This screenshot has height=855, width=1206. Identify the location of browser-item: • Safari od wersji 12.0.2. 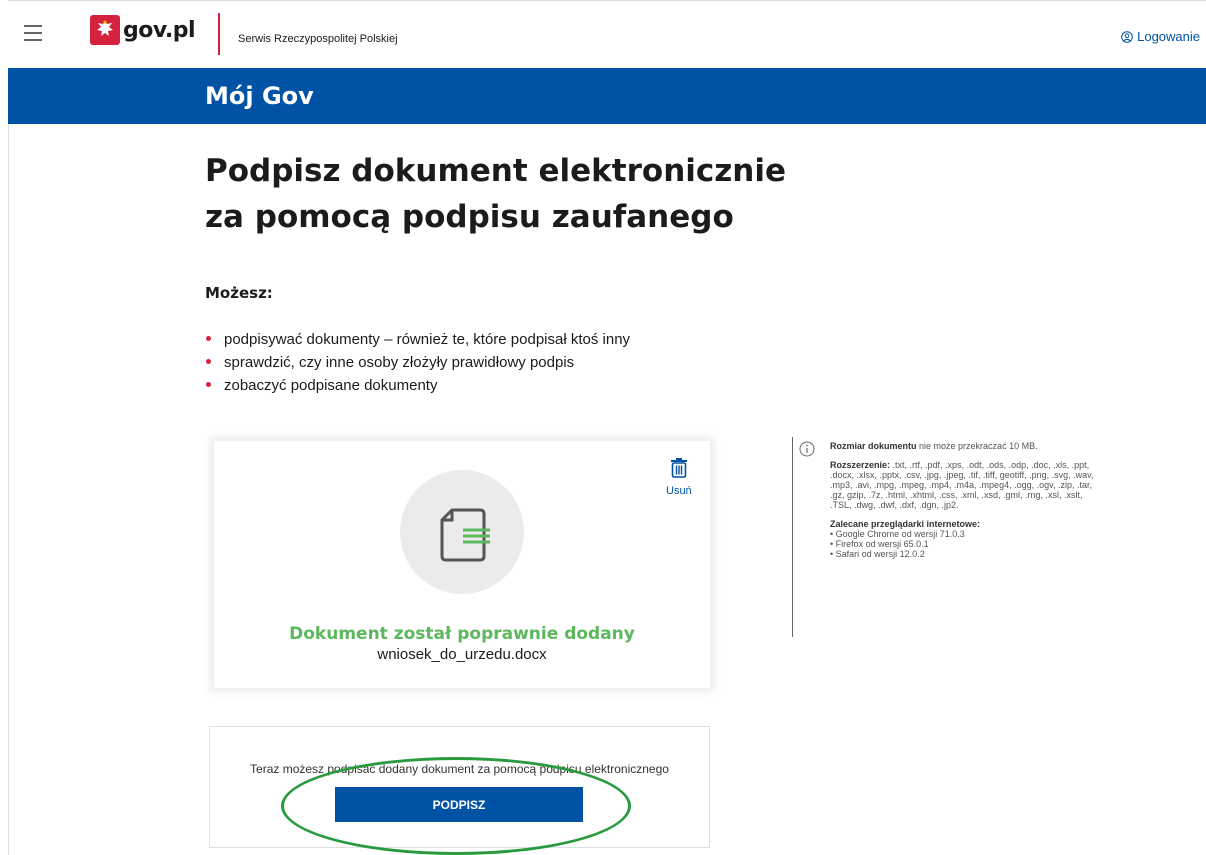
(877, 554).